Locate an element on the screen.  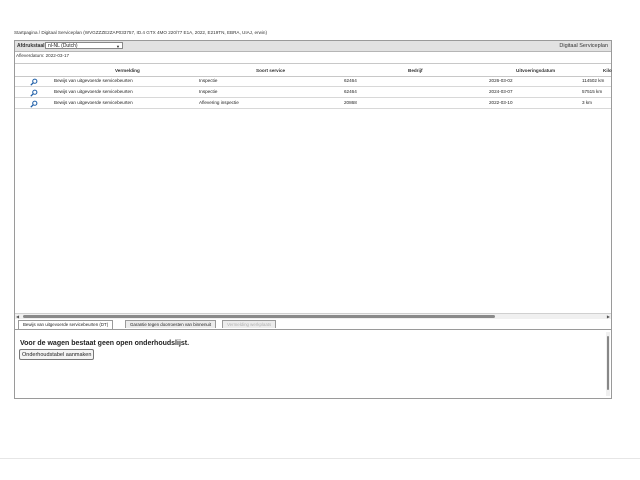
language-select: nl-NL (Dutch) ▼ is located at coordinates (84, 45).